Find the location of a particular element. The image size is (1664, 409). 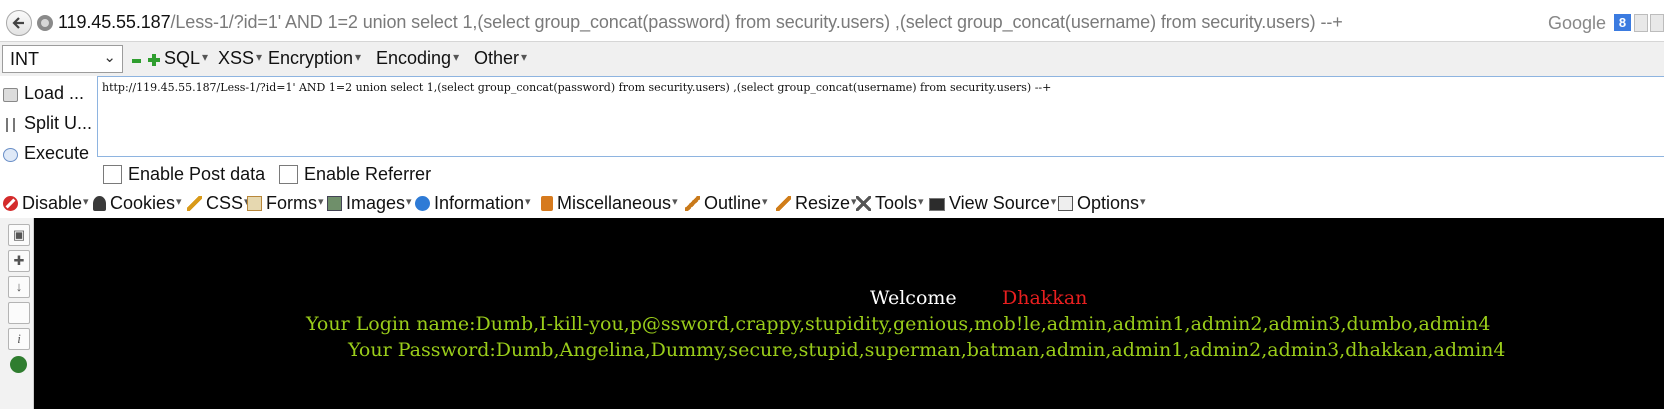

user-name: Dhakkan is located at coordinates (1045, 298).